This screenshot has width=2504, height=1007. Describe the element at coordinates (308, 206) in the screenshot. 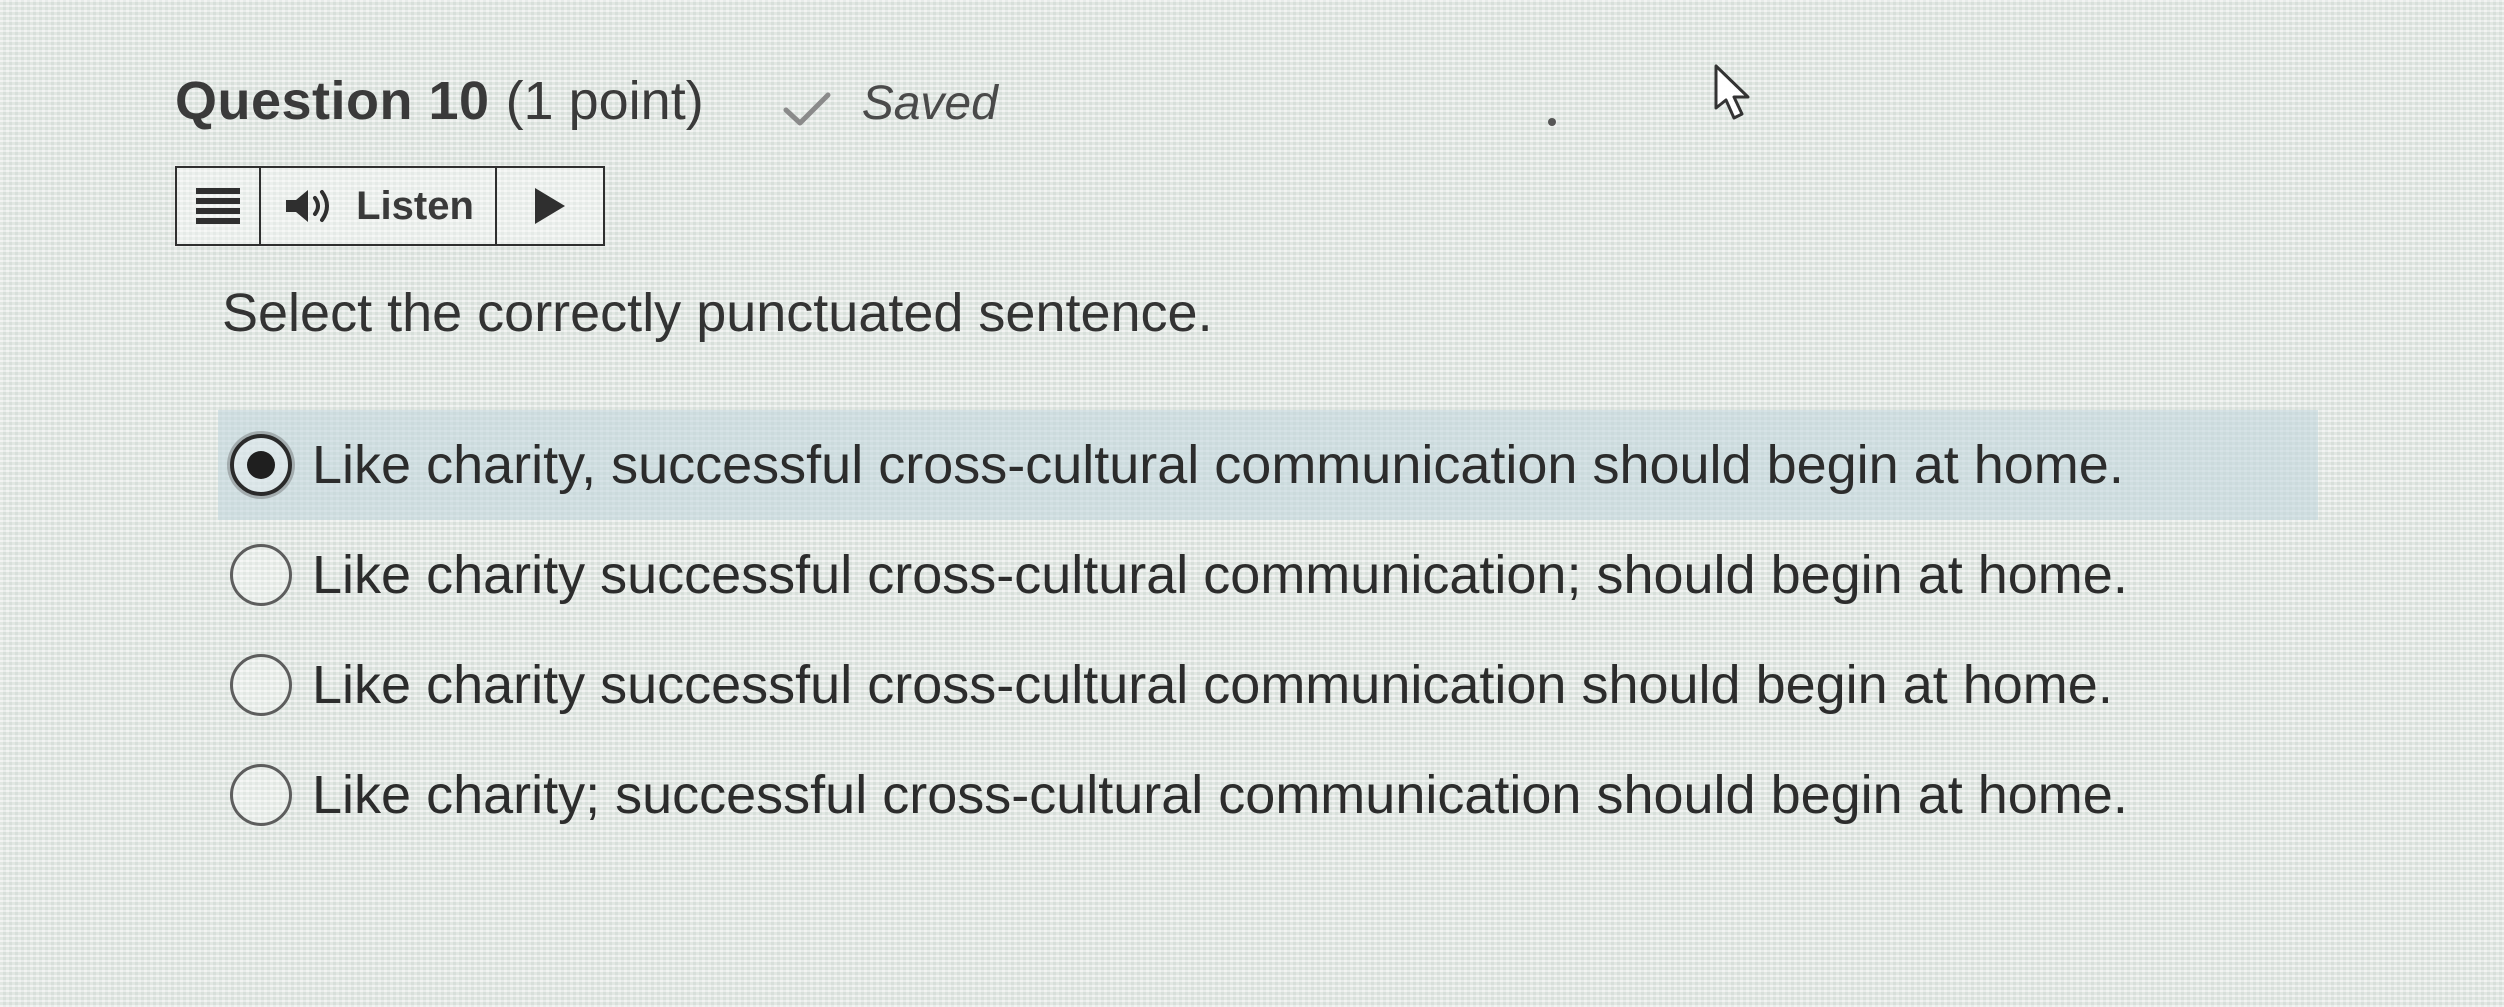

I see `speaker-icon` at that location.